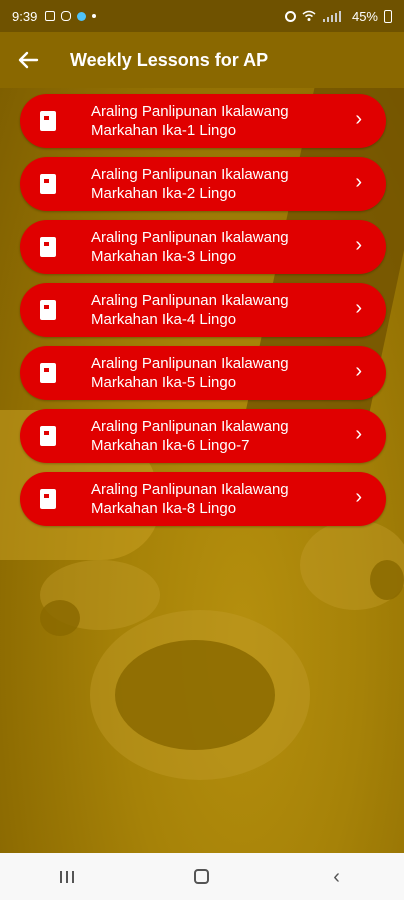 This screenshot has width=404, height=900. I want to click on page-title: Weekly Lessons for AP, so click(169, 59).